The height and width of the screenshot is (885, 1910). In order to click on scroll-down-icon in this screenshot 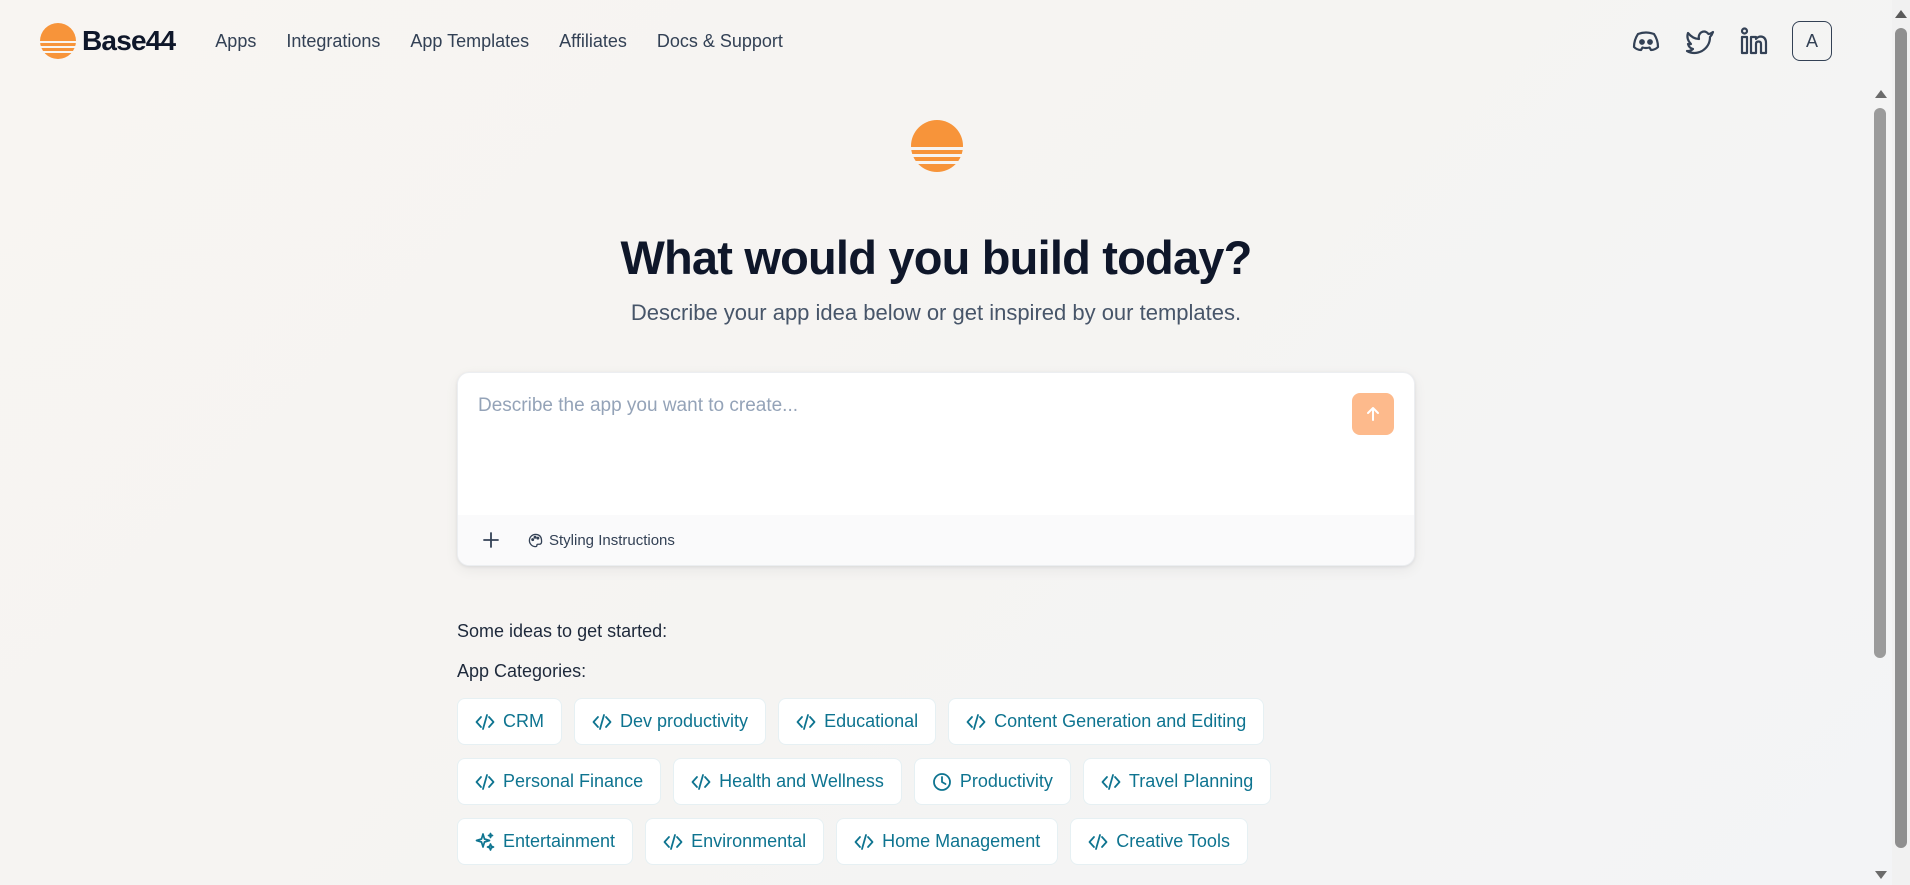, I will do `click(1881, 875)`.